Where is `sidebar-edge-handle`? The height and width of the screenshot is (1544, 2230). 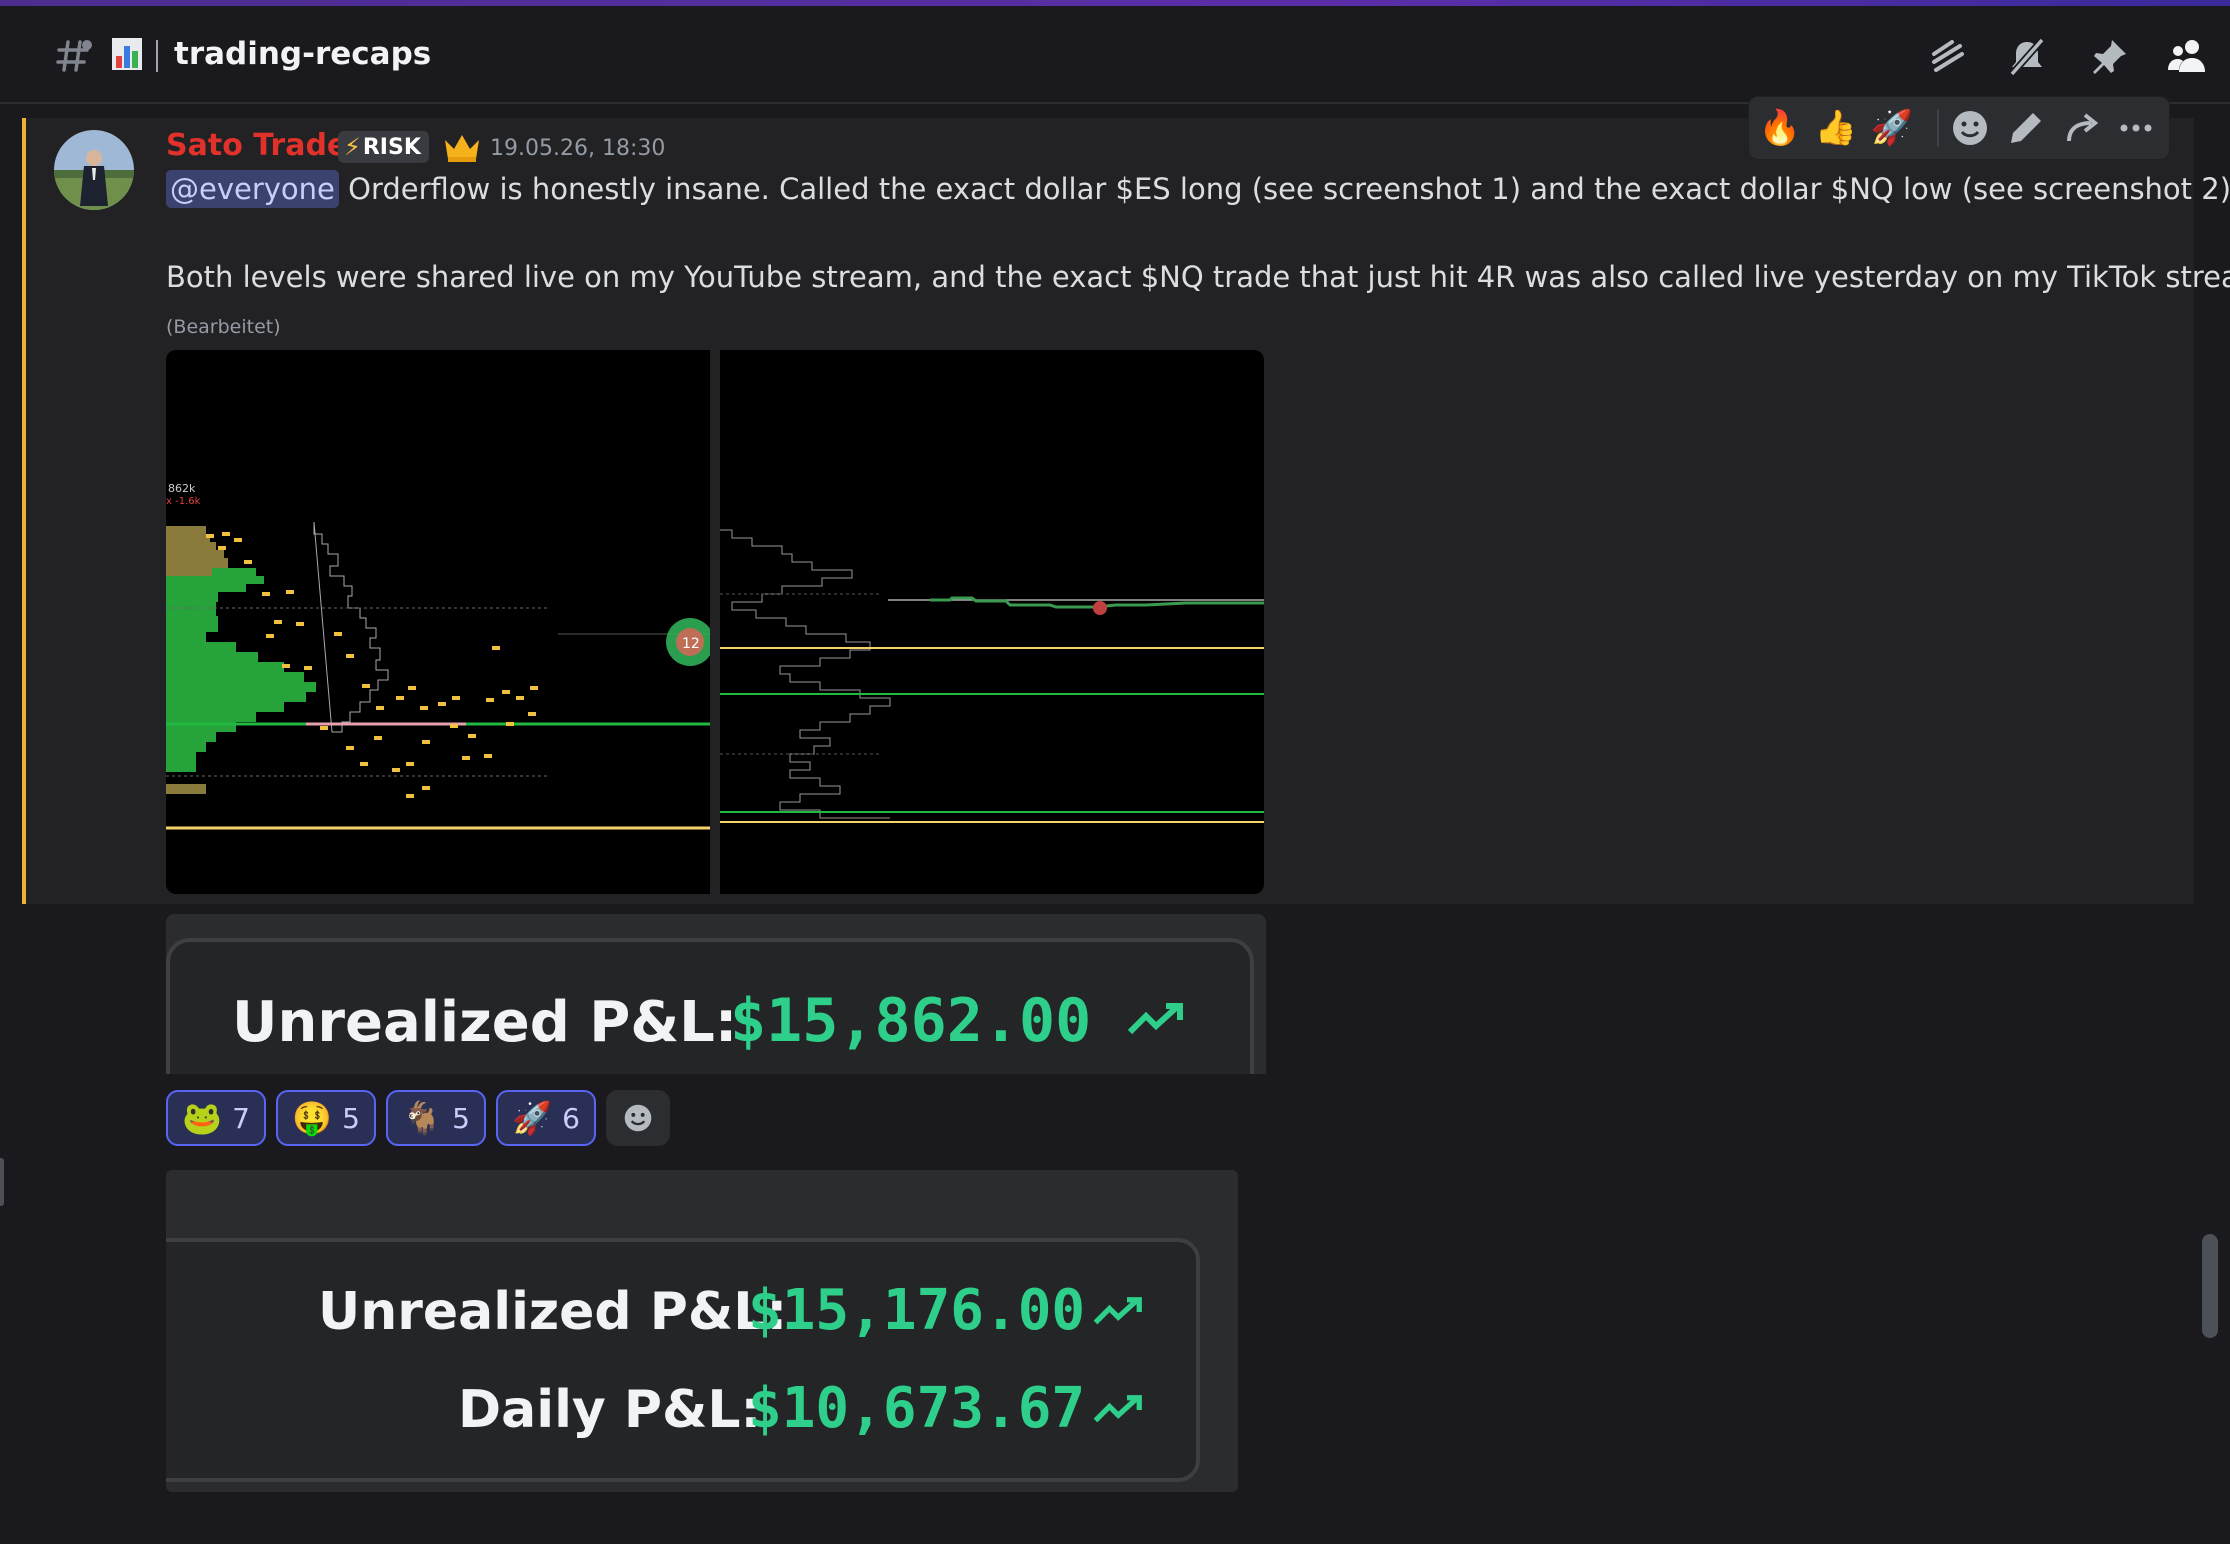
sidebar-edge-handle is located at coordinates (2, 1182).